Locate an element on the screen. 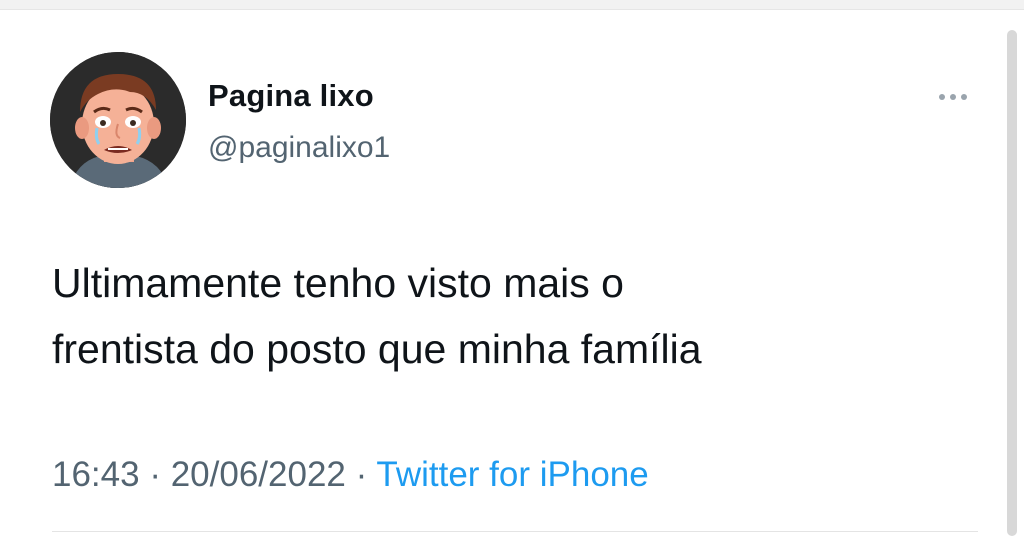 Image resolution: width=1024 pixels, height=536 pixels. tweet-text-line: Ultimamente tenho visto mais o is located at coordinates (338, 283).